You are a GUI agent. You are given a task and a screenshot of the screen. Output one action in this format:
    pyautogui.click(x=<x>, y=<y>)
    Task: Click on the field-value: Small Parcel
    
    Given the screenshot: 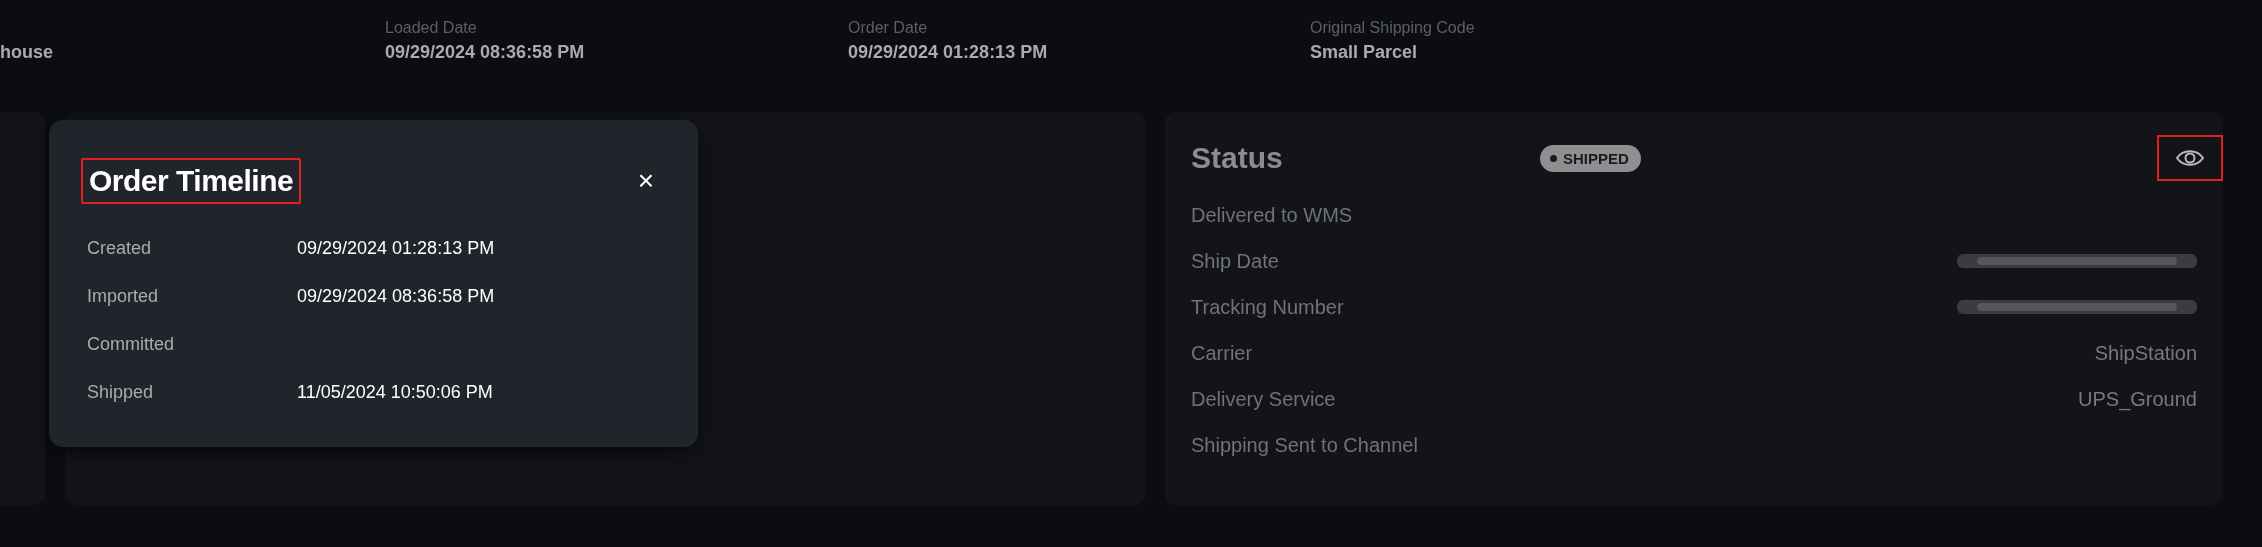 What is the action you would take?
    pyautogui.click(x=1364, y=52)
    